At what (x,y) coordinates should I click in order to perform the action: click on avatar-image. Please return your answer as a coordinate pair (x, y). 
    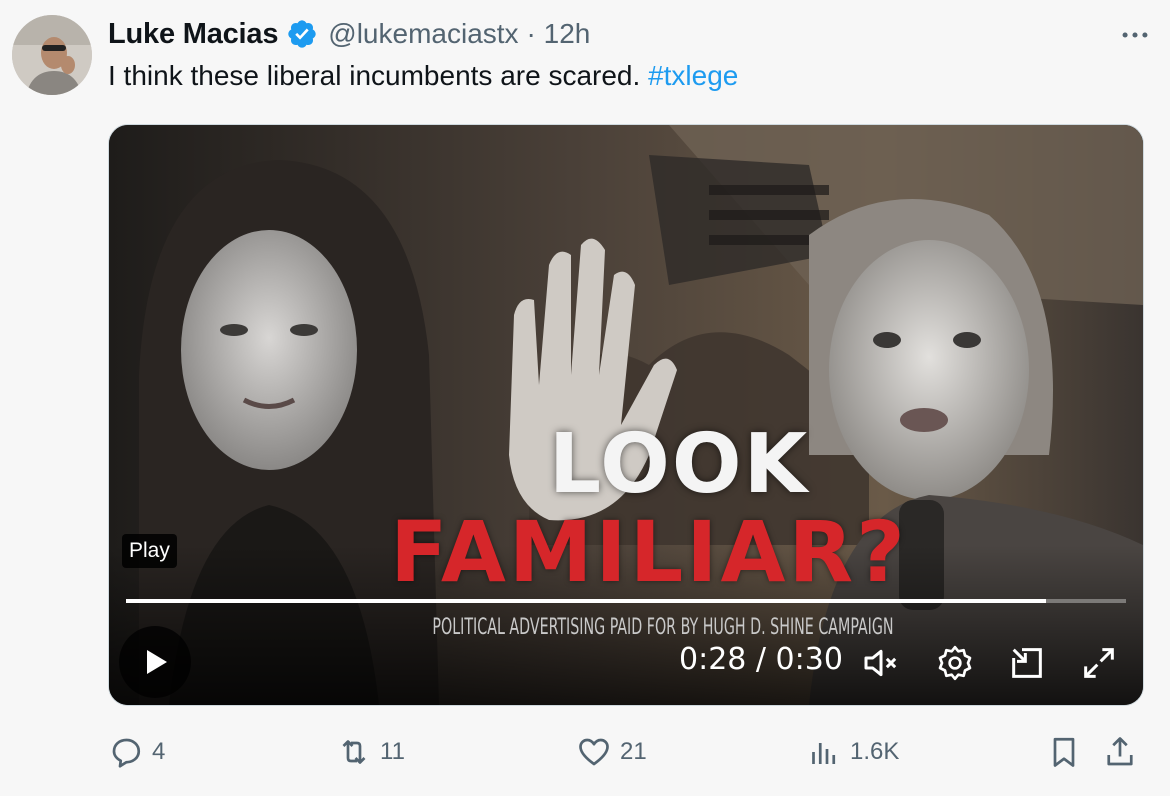
    Looking at the image, I should click on (52, 55).